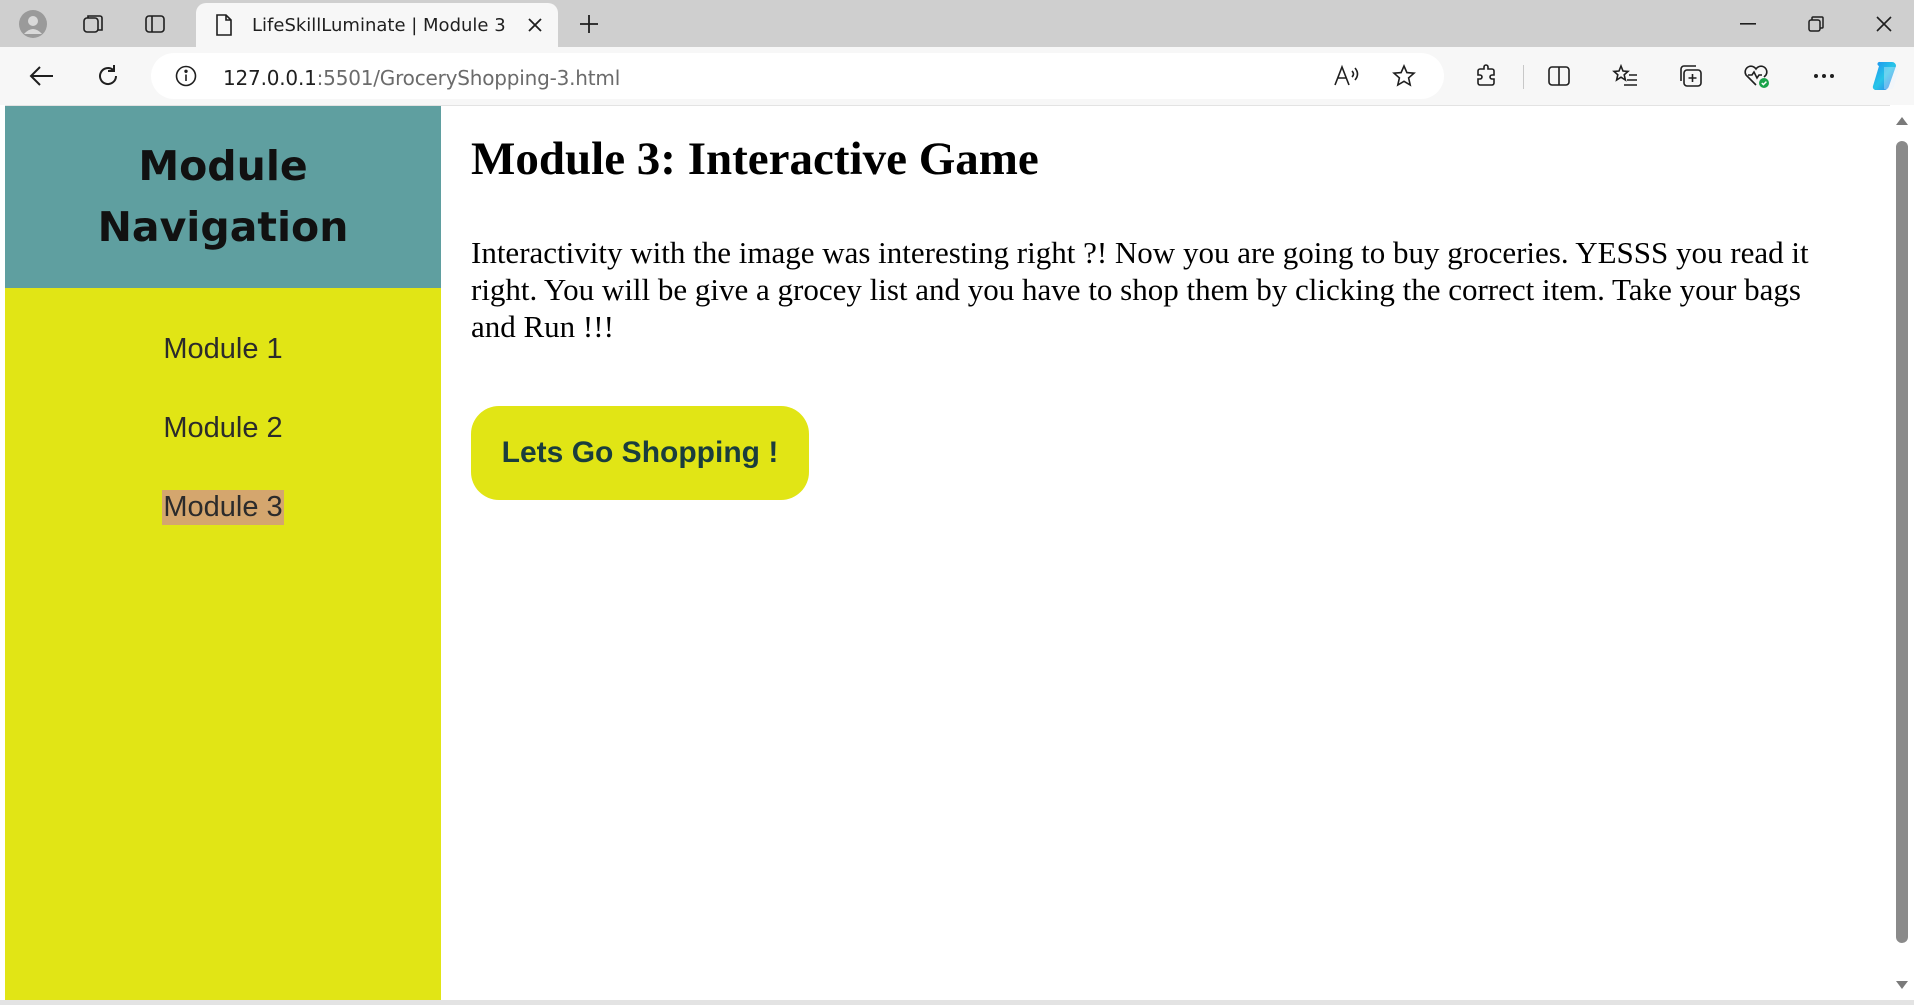  Describe the element at coordinates (640, 453) in the screenshot. I see `start-shopping-button: Lets Go Shopping !` at that location.